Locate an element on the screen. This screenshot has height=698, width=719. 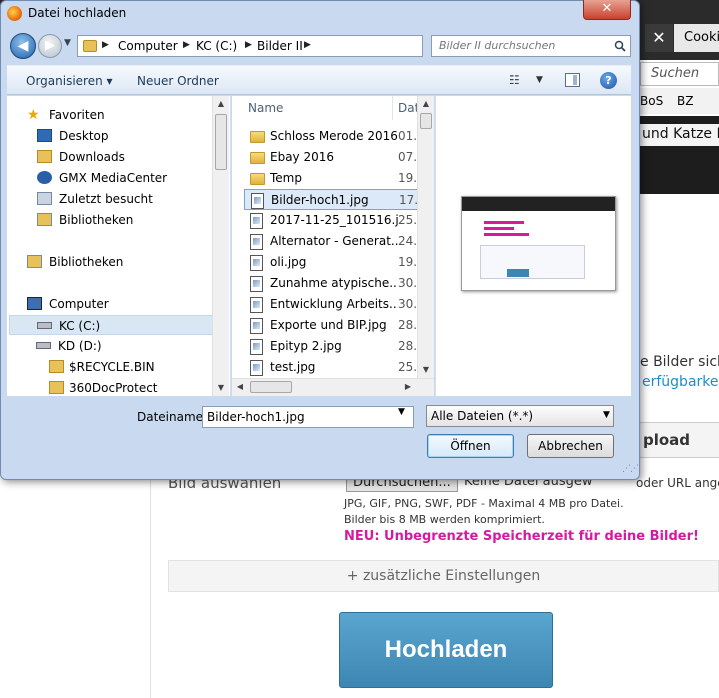
info-link: erfügbarkei is located at coordinates (680, 382).